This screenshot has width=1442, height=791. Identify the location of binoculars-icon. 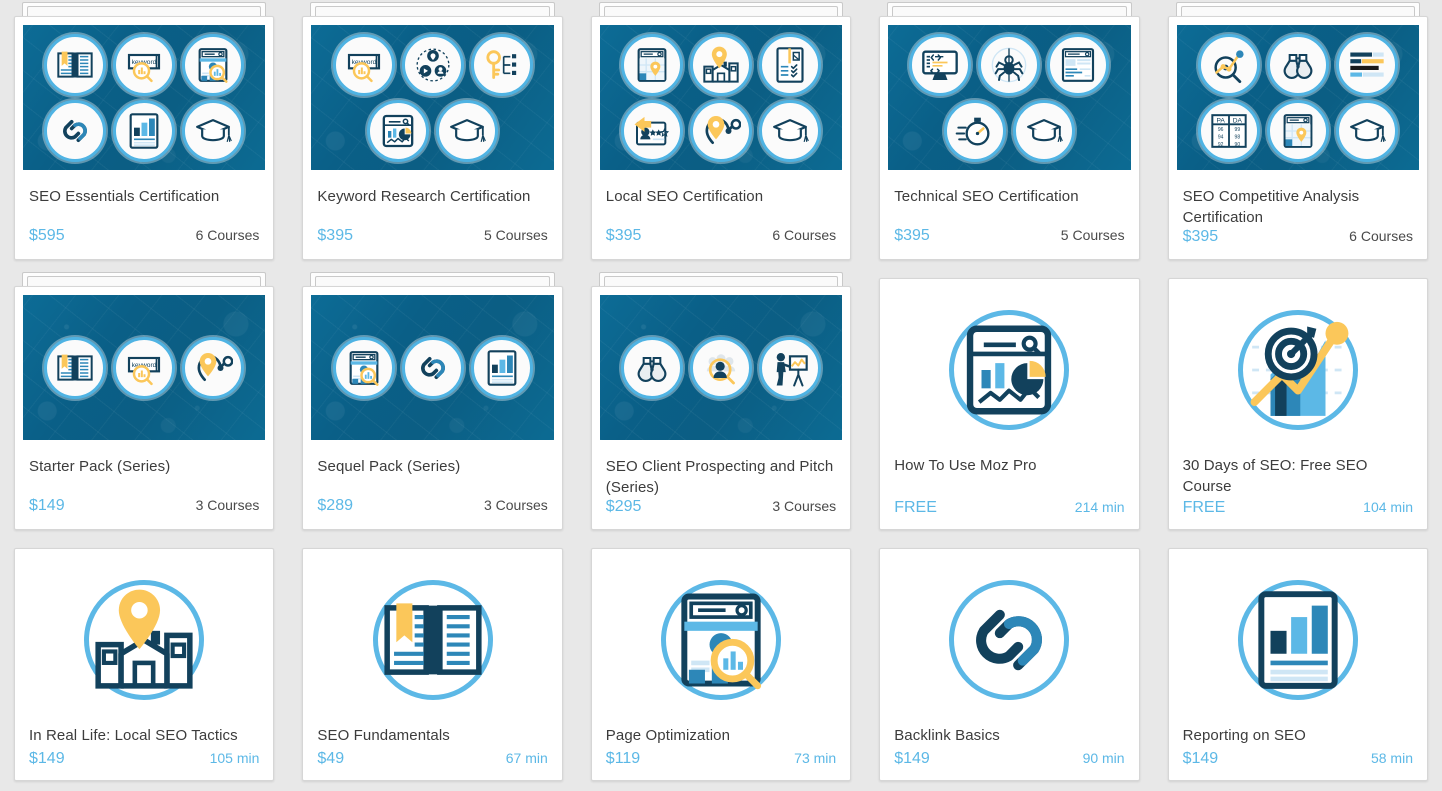
(651, 367).